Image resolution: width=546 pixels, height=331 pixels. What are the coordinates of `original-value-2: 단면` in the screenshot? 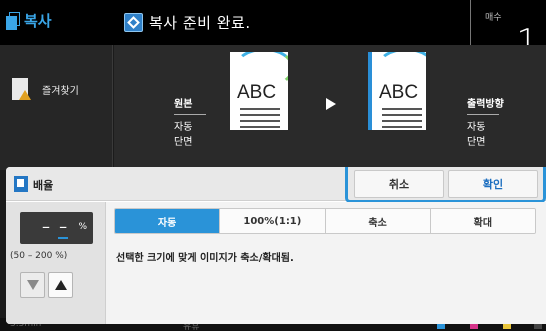 It's located at (183, 142).